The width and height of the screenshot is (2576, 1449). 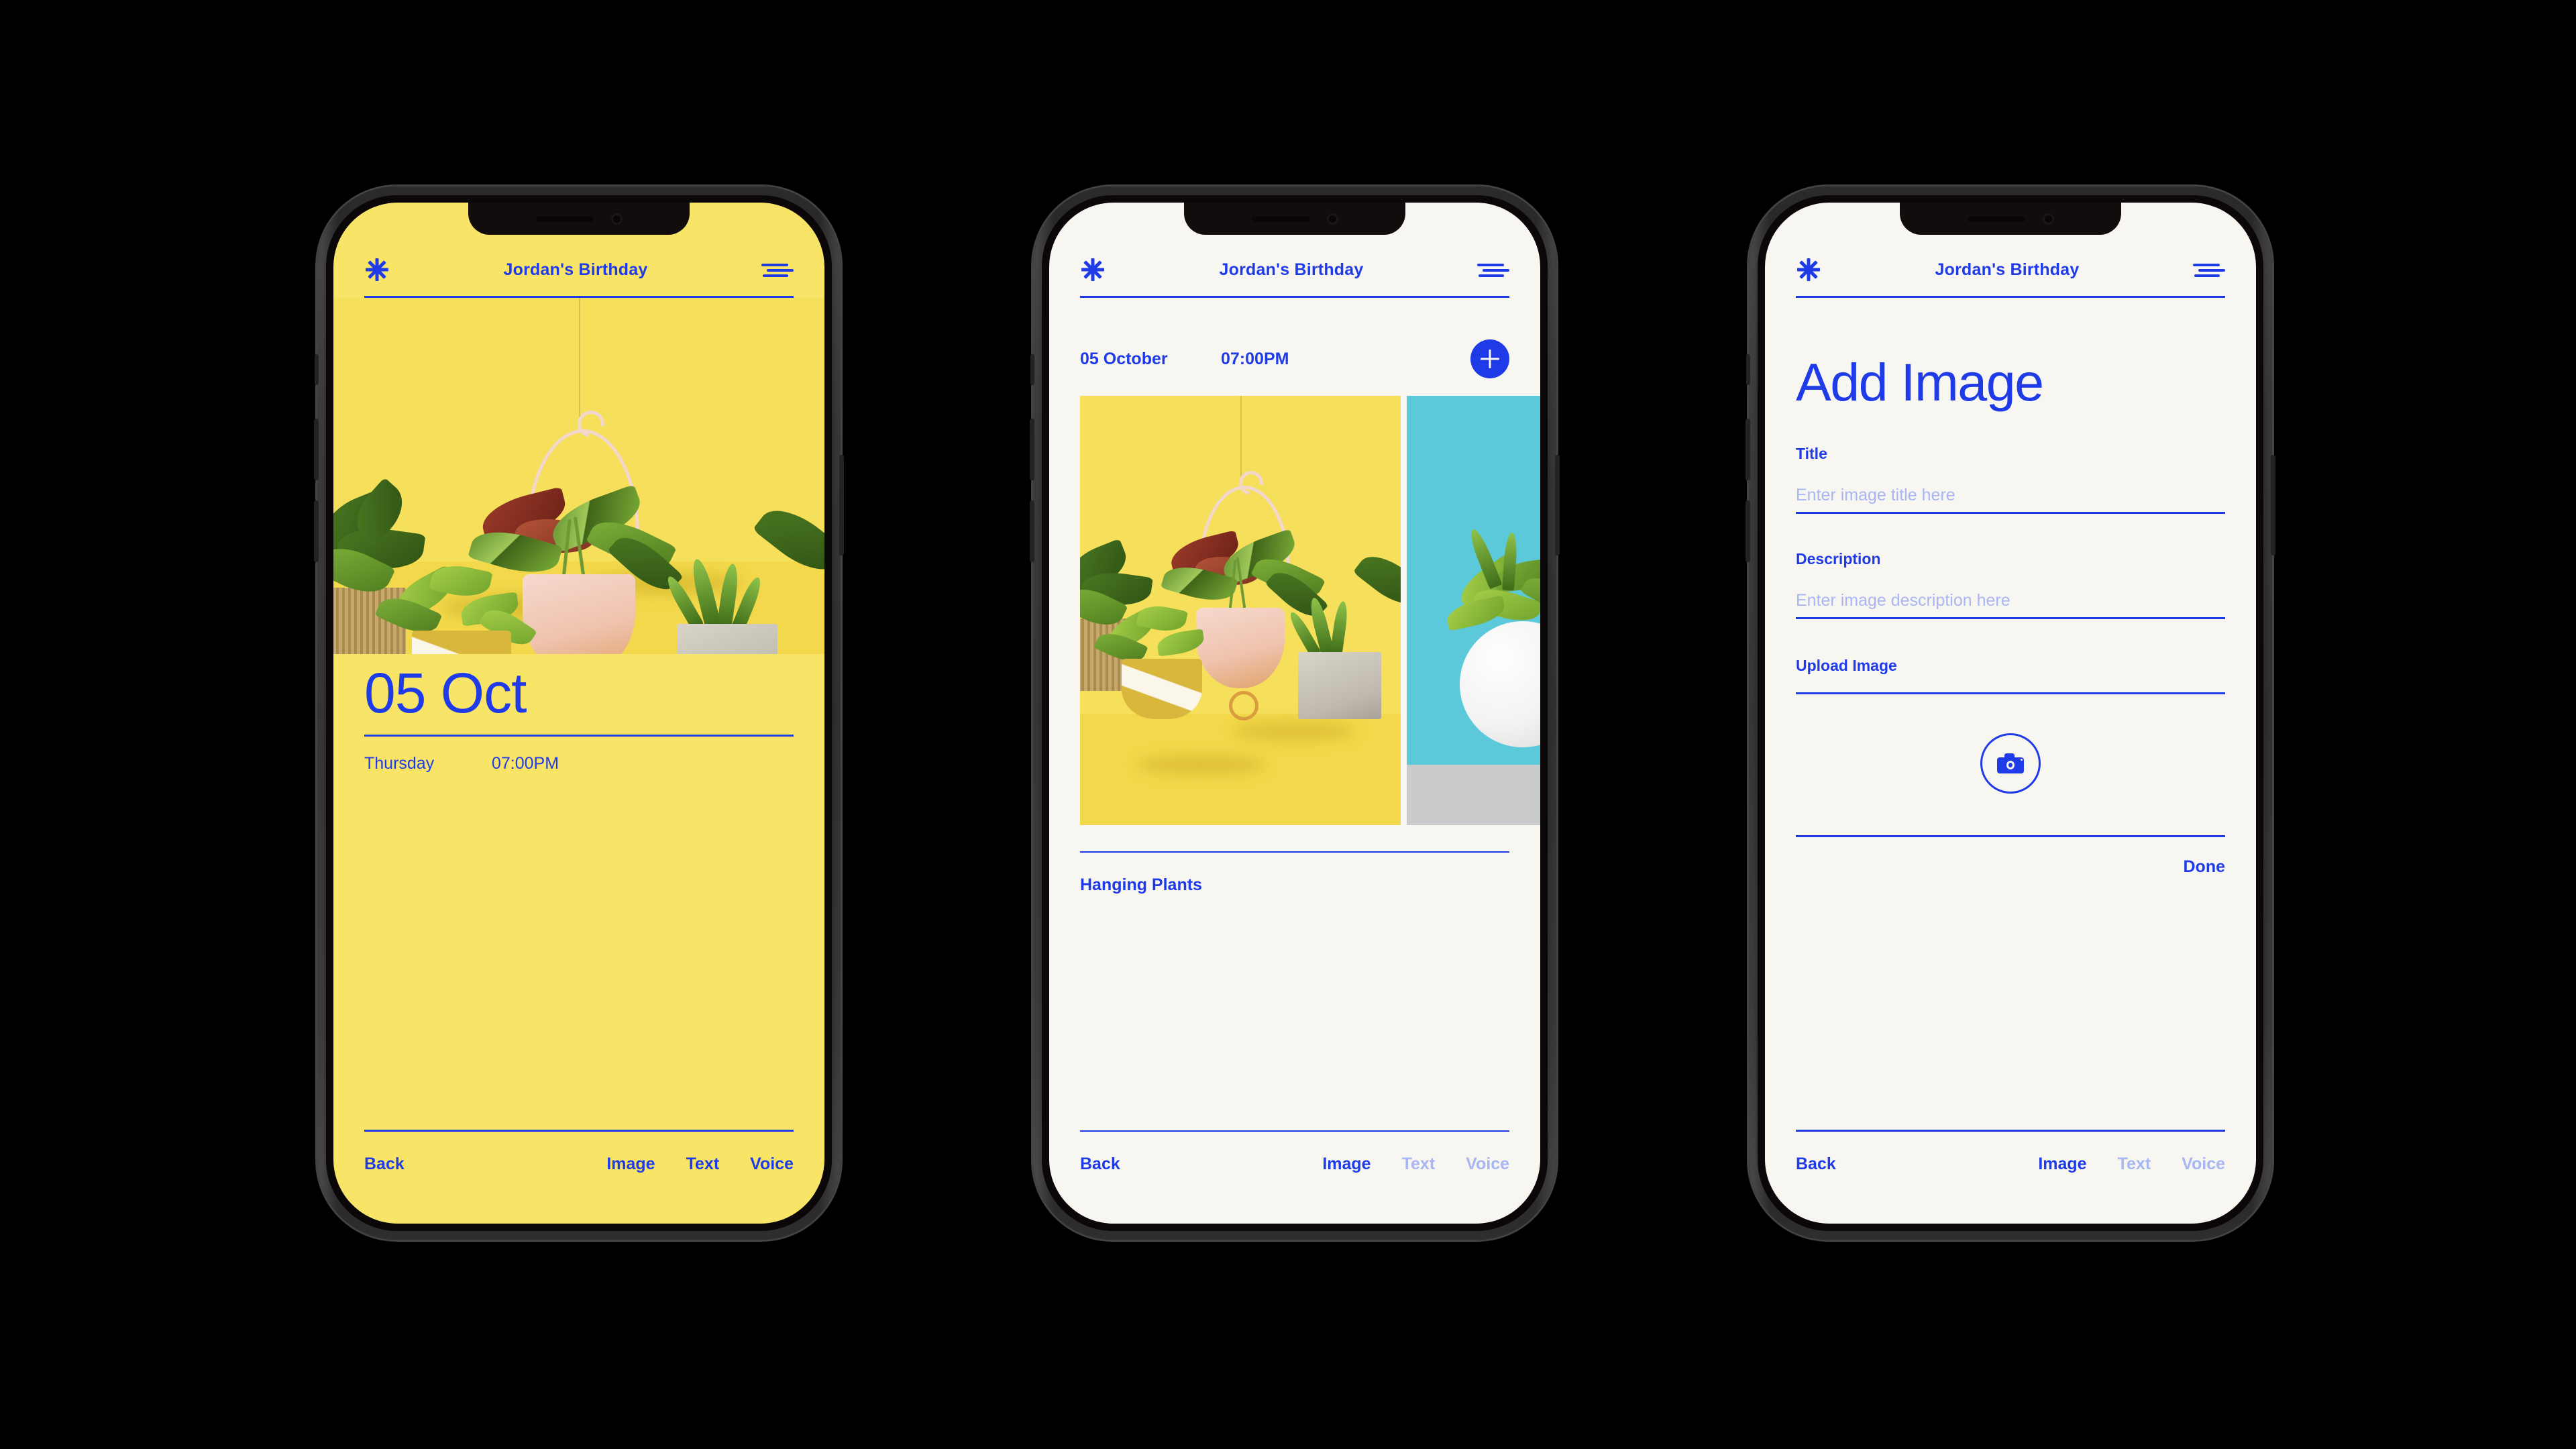 What do you see at coordinates (579, 736) in the screenshot?
I see `date-divider` at bounding box center [579, 736].